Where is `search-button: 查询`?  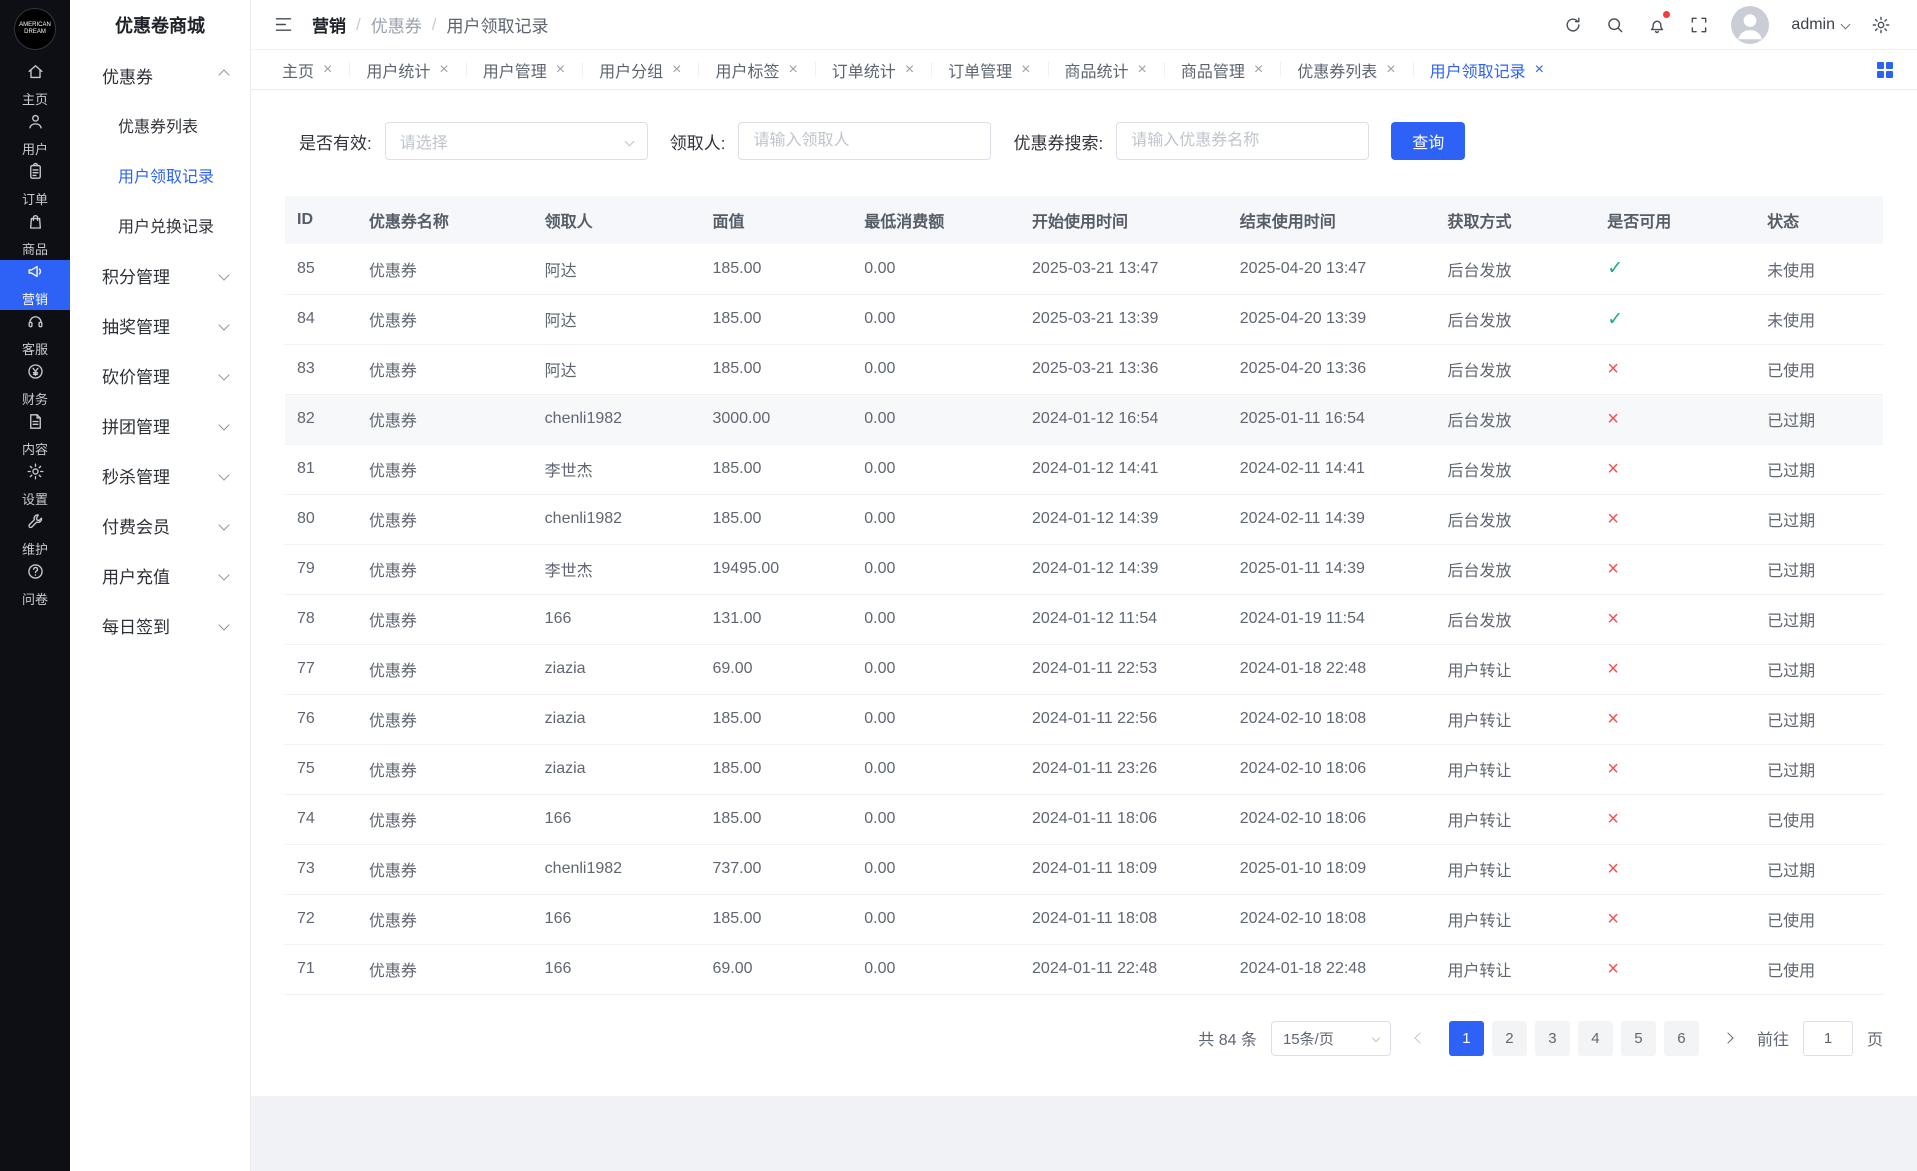
search-button: 查询 is located at coordinates (1428, 141).